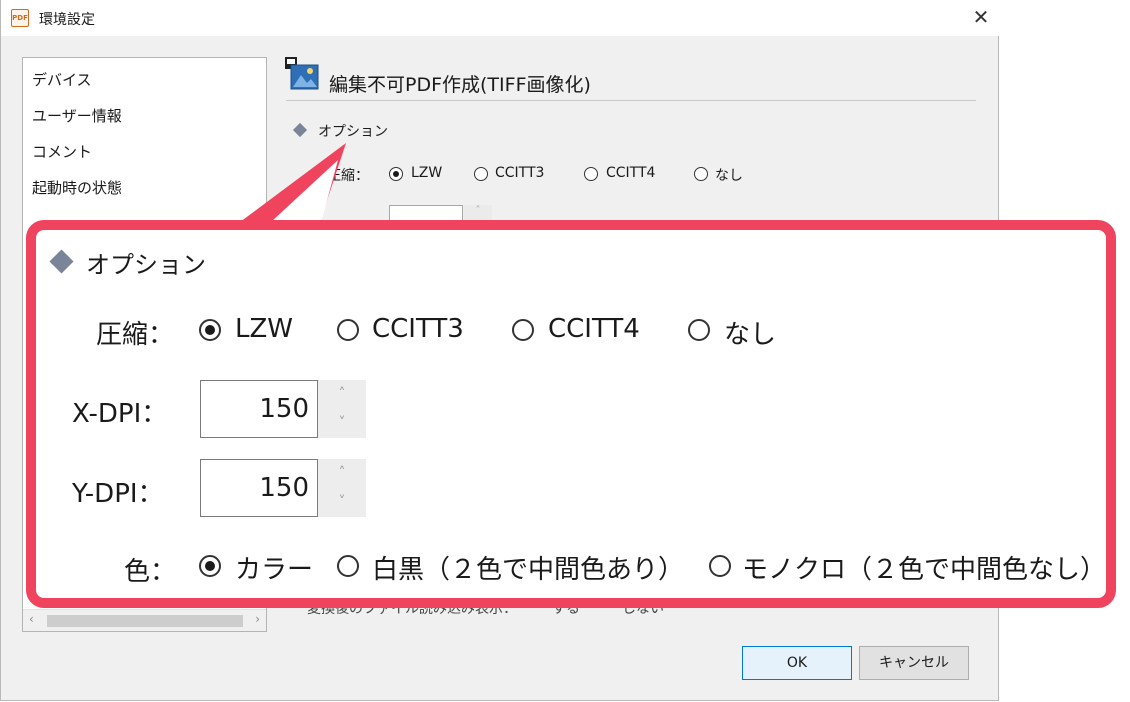  I want to click on callout-option-ccitt3: CCITT3, so click(418, 329).